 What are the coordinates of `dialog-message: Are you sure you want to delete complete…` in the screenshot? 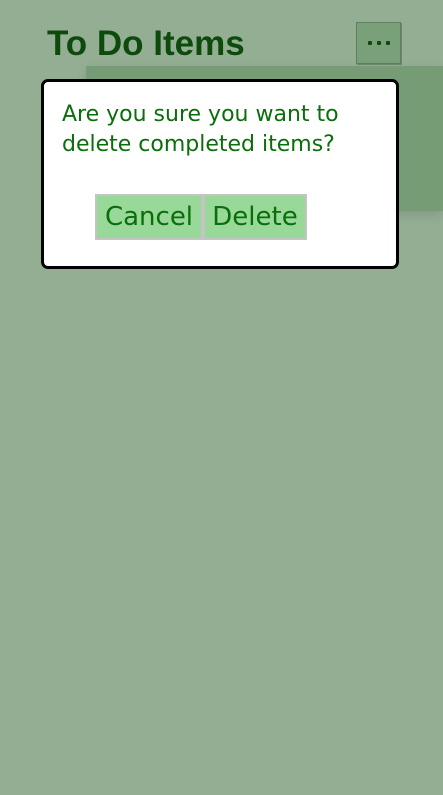 It's located at (200, 129).